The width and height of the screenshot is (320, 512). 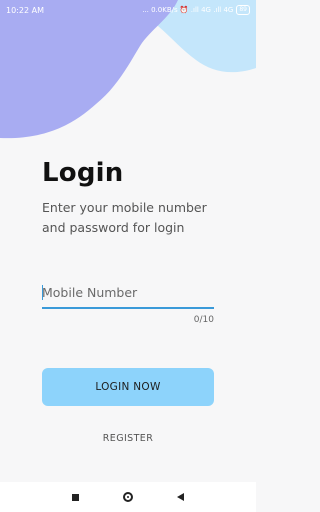 I want to click on battery-icon: 89, so click(x=243, y=10).